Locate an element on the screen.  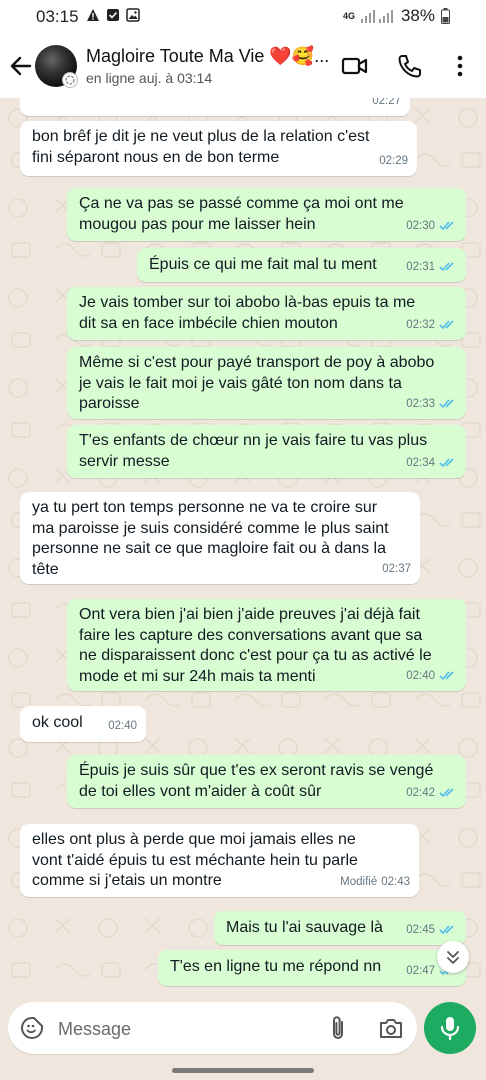
status-bar: 03:15 4G 38% is located at coordinates (243, 17).